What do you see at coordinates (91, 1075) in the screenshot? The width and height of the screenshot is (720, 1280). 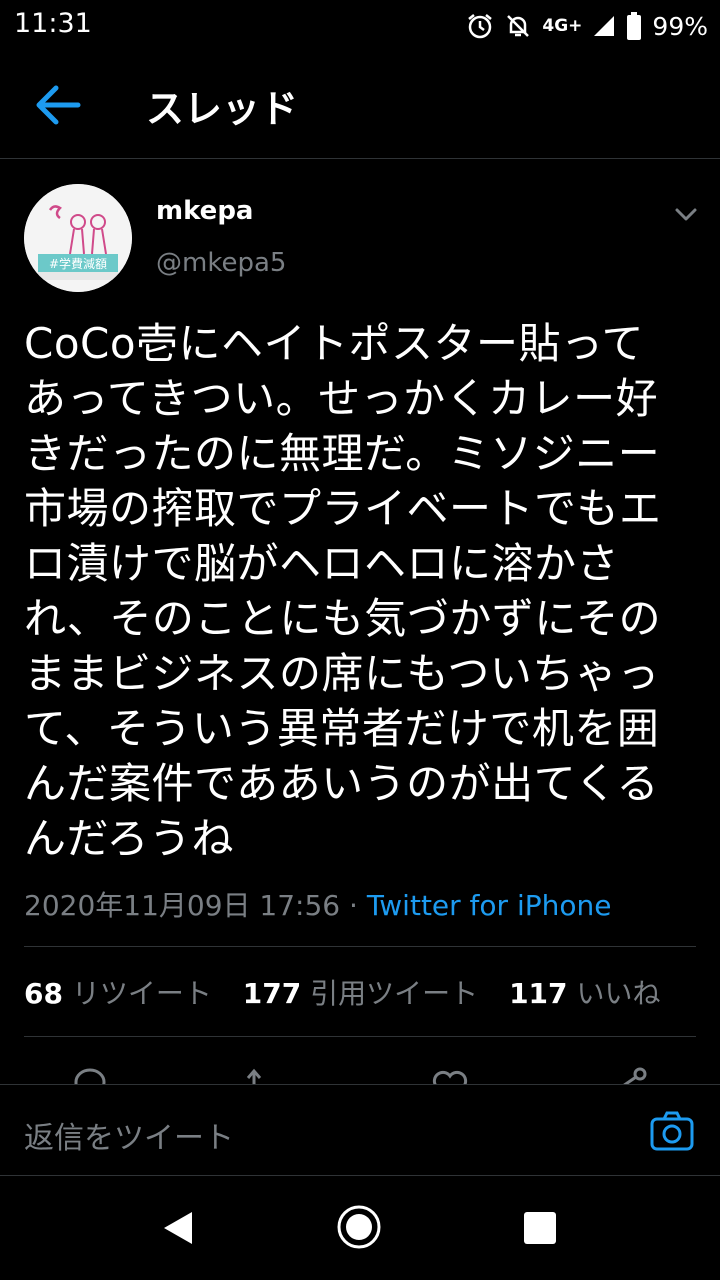 I see `reply-icon` at bounding box center [91, 1075].